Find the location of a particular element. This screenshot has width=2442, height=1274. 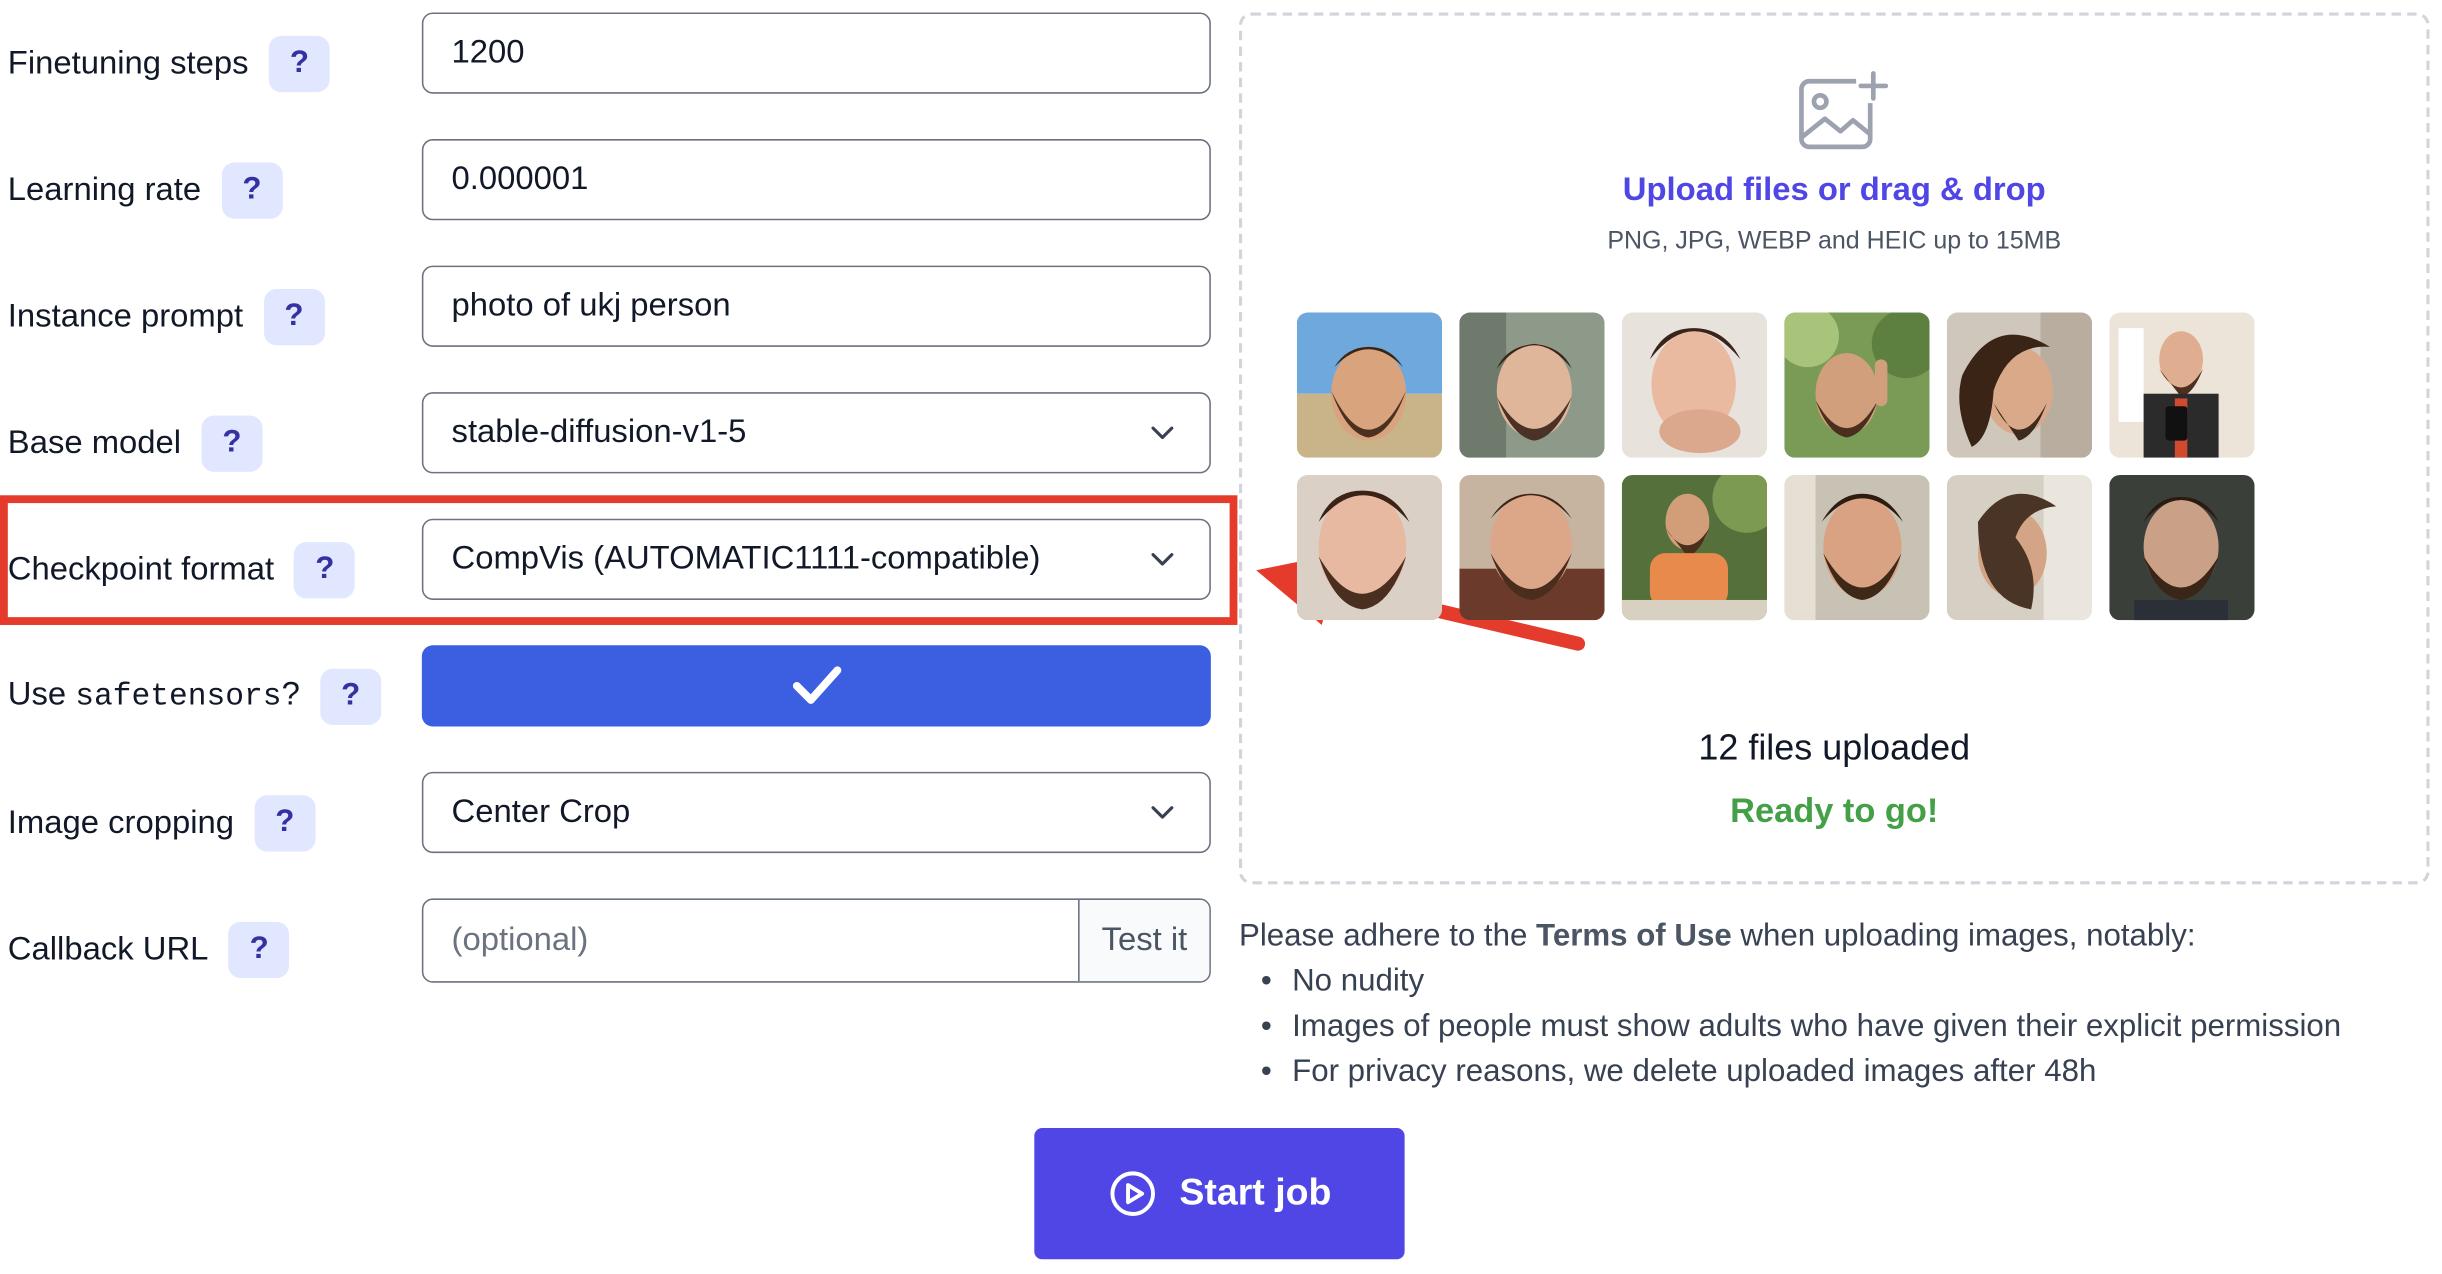

safetensors-label: Use safetensors? is located at coordinates (153, 696).